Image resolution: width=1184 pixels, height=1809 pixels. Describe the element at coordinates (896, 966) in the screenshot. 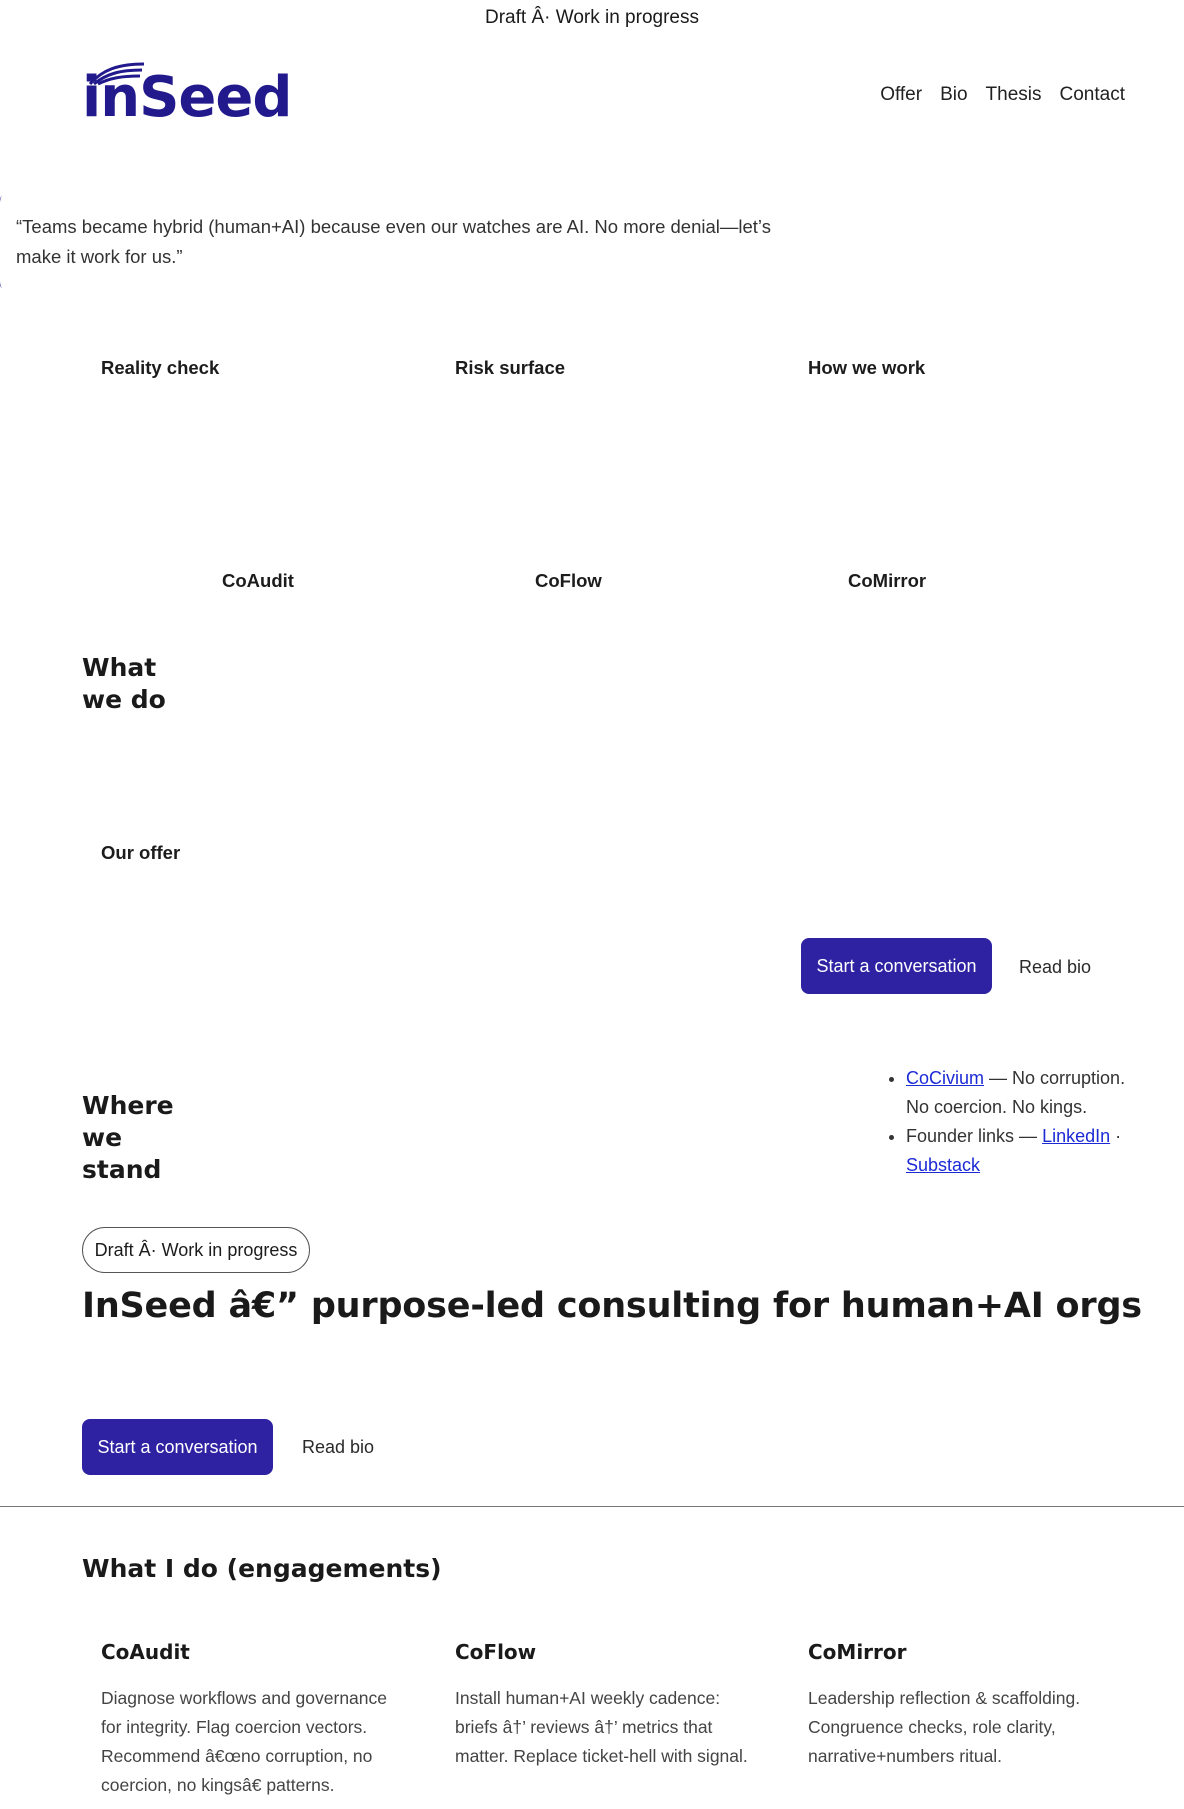

I see `start-conversation-button: Start a conversation` at that location.